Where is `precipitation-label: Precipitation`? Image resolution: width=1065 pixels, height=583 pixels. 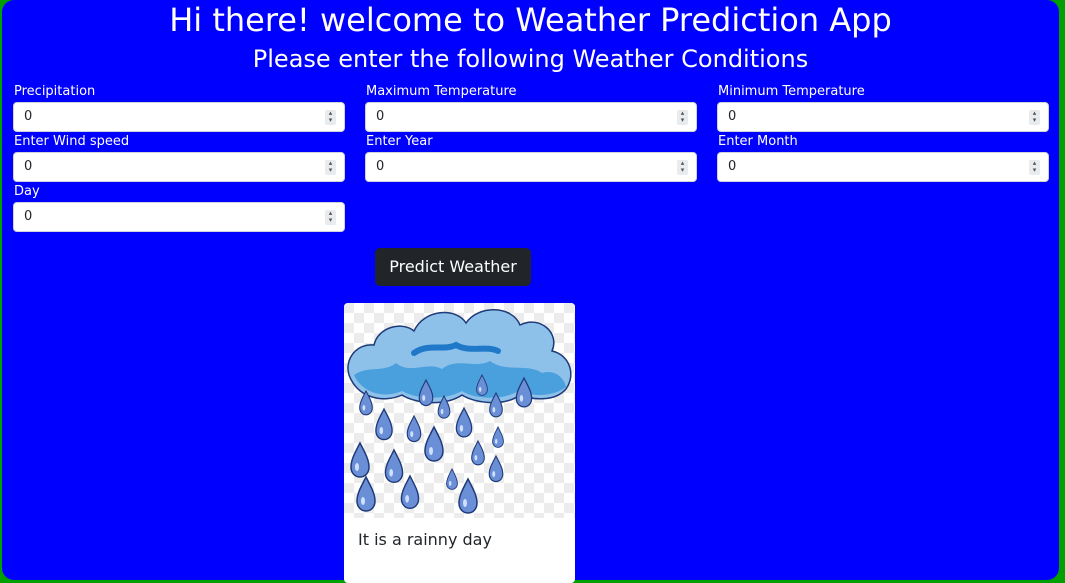
precipitation-label: Precipitation is located at coordinates (55, 91).